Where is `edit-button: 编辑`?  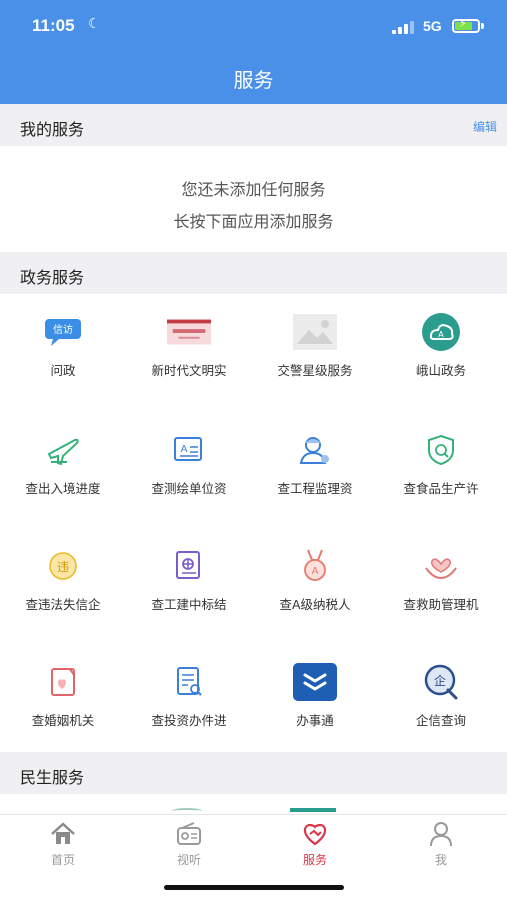
edit-button: 编辑 is located at coordinates (485, 126).